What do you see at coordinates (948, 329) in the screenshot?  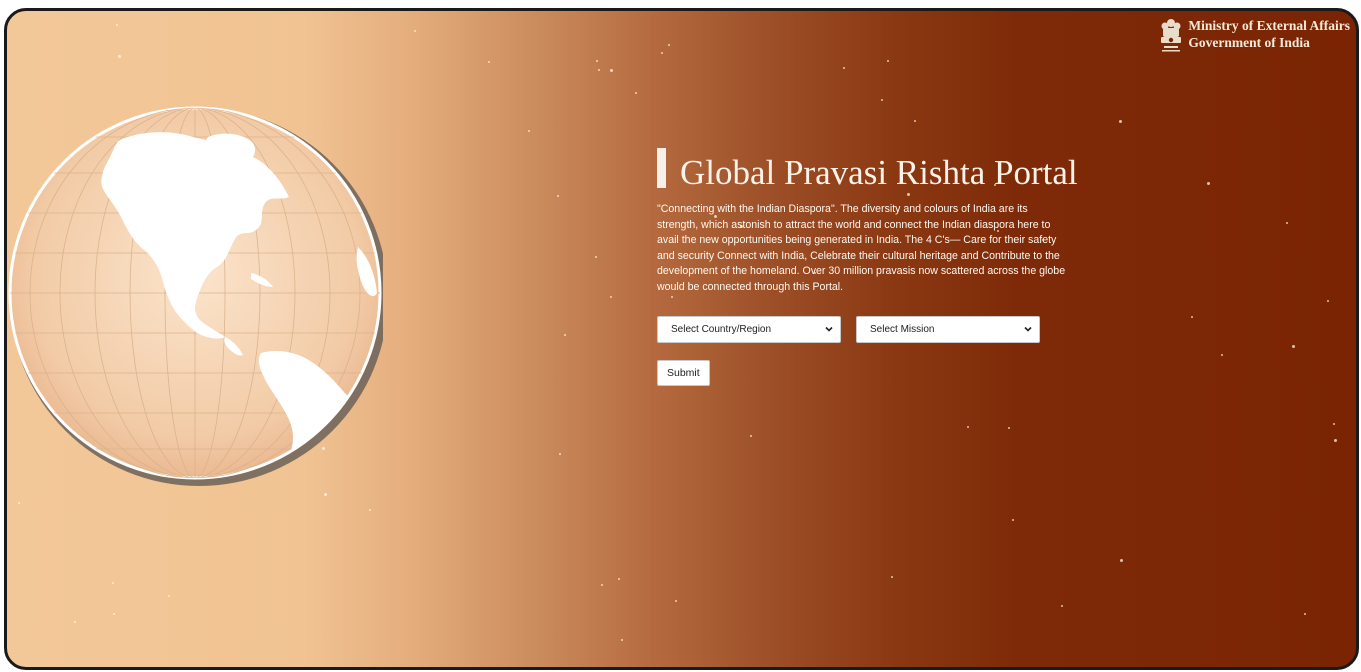 I see `mission-select: Select Mission` at bounding box center [948, 329].